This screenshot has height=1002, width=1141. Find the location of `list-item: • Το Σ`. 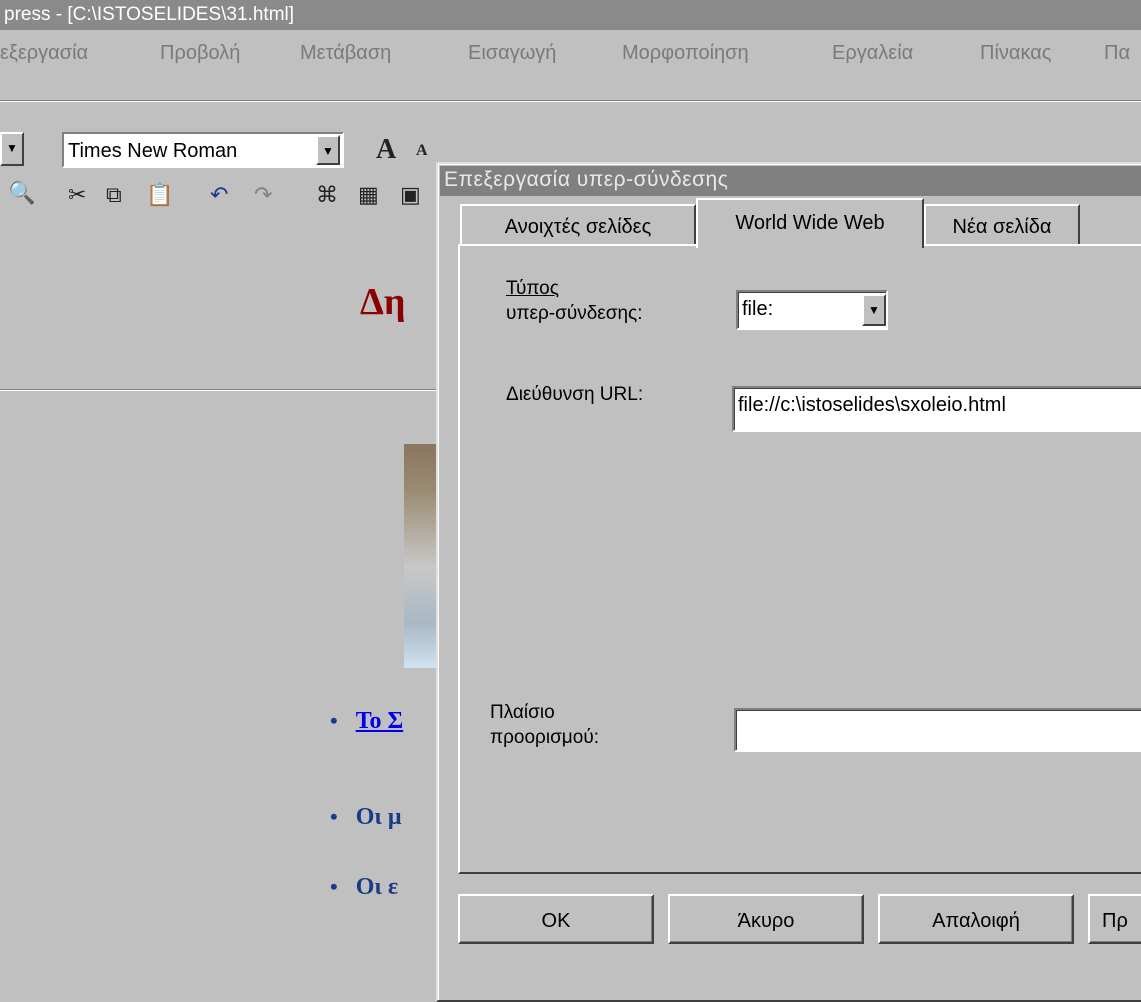

list-item: • Το Σ is located at coordinates (366, 721).